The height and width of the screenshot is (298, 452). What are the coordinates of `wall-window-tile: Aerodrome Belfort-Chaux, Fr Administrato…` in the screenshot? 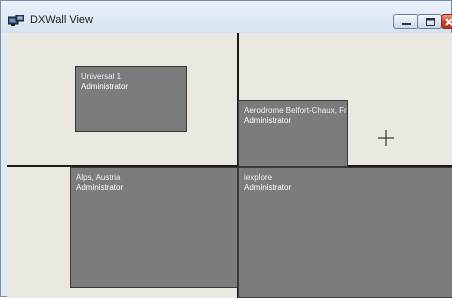 It's located at (293, 133).